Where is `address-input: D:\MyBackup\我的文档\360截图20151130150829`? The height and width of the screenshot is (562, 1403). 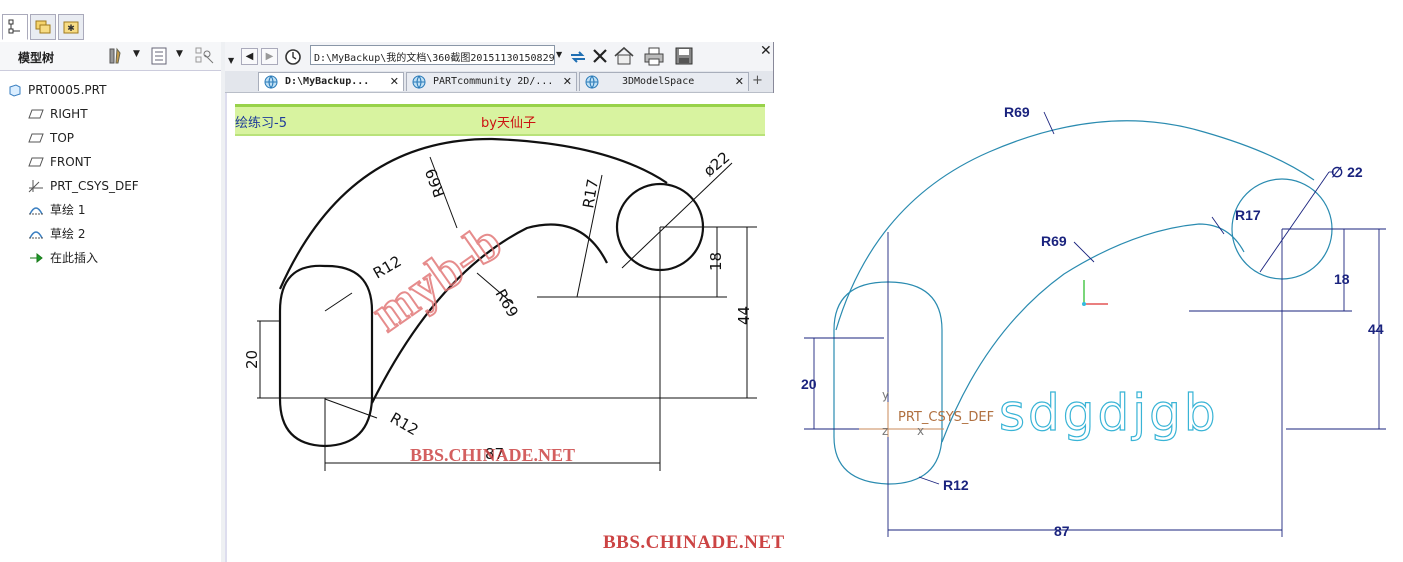 address-input: D:\MyBackup\我的文档\360截图20151130150829 is located at coordinates (432, 55).